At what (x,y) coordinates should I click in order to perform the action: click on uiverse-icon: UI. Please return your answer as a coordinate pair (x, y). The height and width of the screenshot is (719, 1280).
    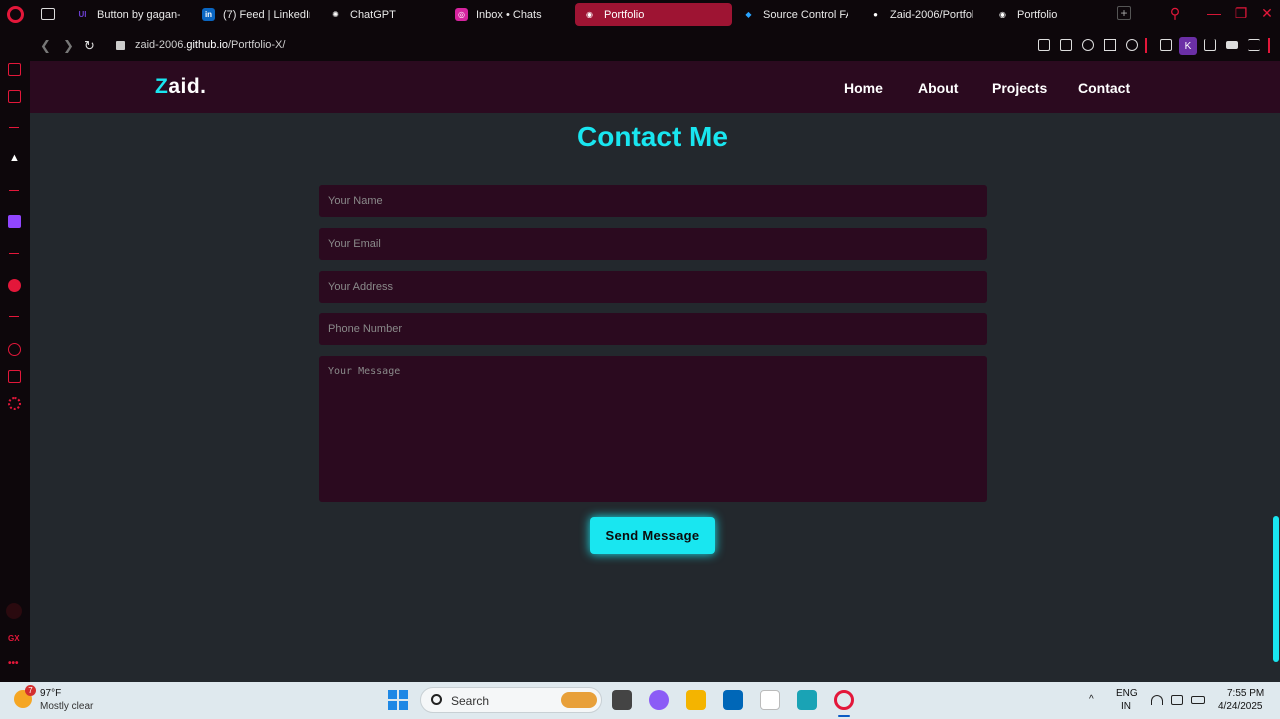
    Looking at the image, I should click on (82, 14).